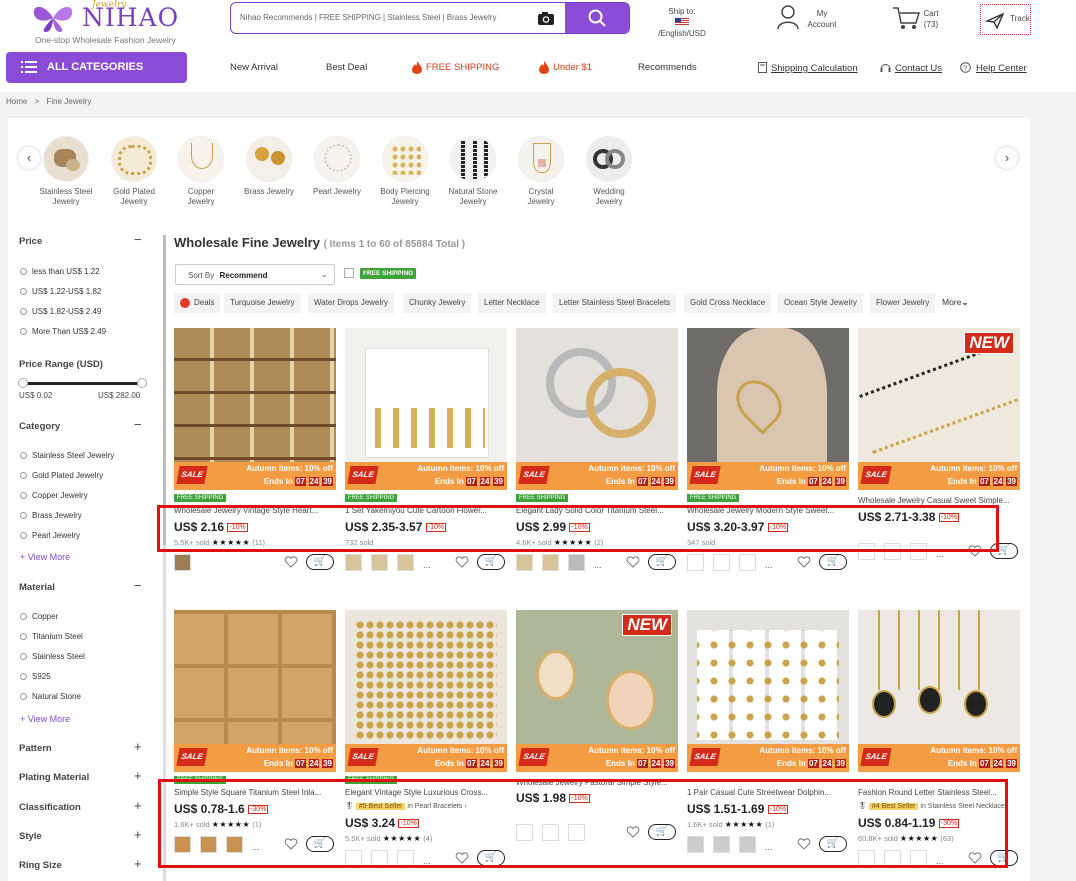 The height and width of the screenshot is (881, 1076). What do you see at coordinates (50, 535) in the screenshot?
I see `category-option: Pearl Jewelry` at bounding box center [50, 535].